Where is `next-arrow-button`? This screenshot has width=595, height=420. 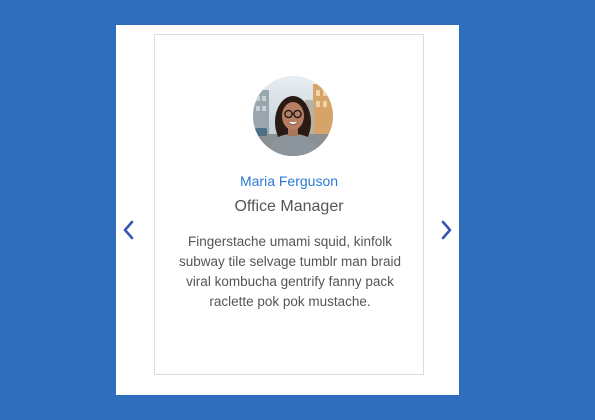 next-arrow-button is located at coordinates (446, 230).